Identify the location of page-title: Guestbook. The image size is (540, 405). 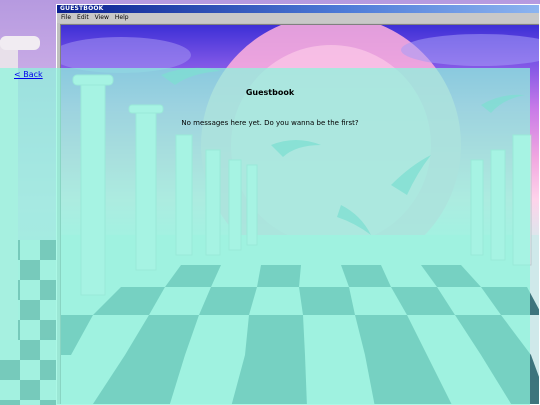
(270, 92).